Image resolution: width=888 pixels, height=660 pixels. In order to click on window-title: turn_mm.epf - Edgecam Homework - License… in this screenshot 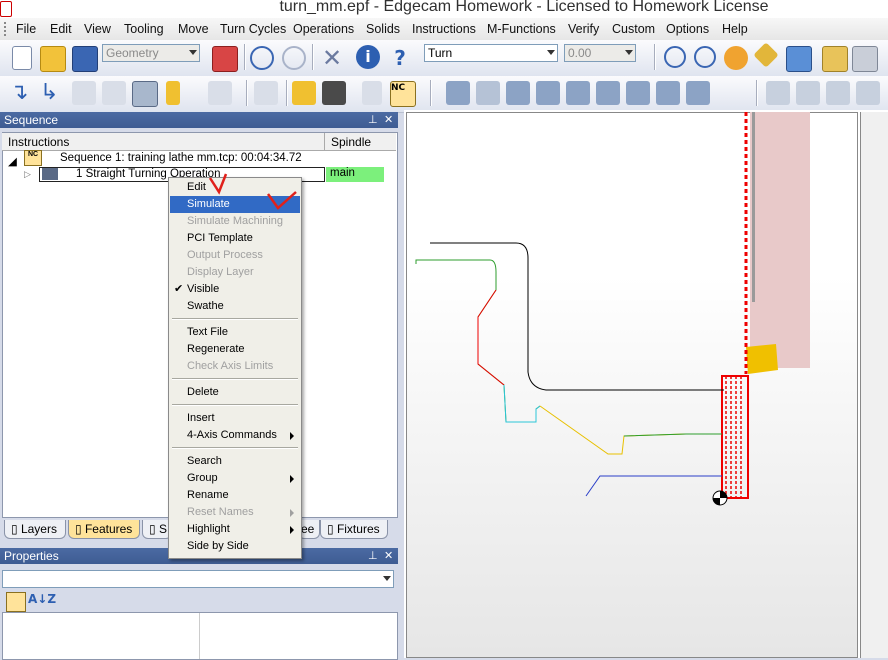, I will do `click(524, 7)`.